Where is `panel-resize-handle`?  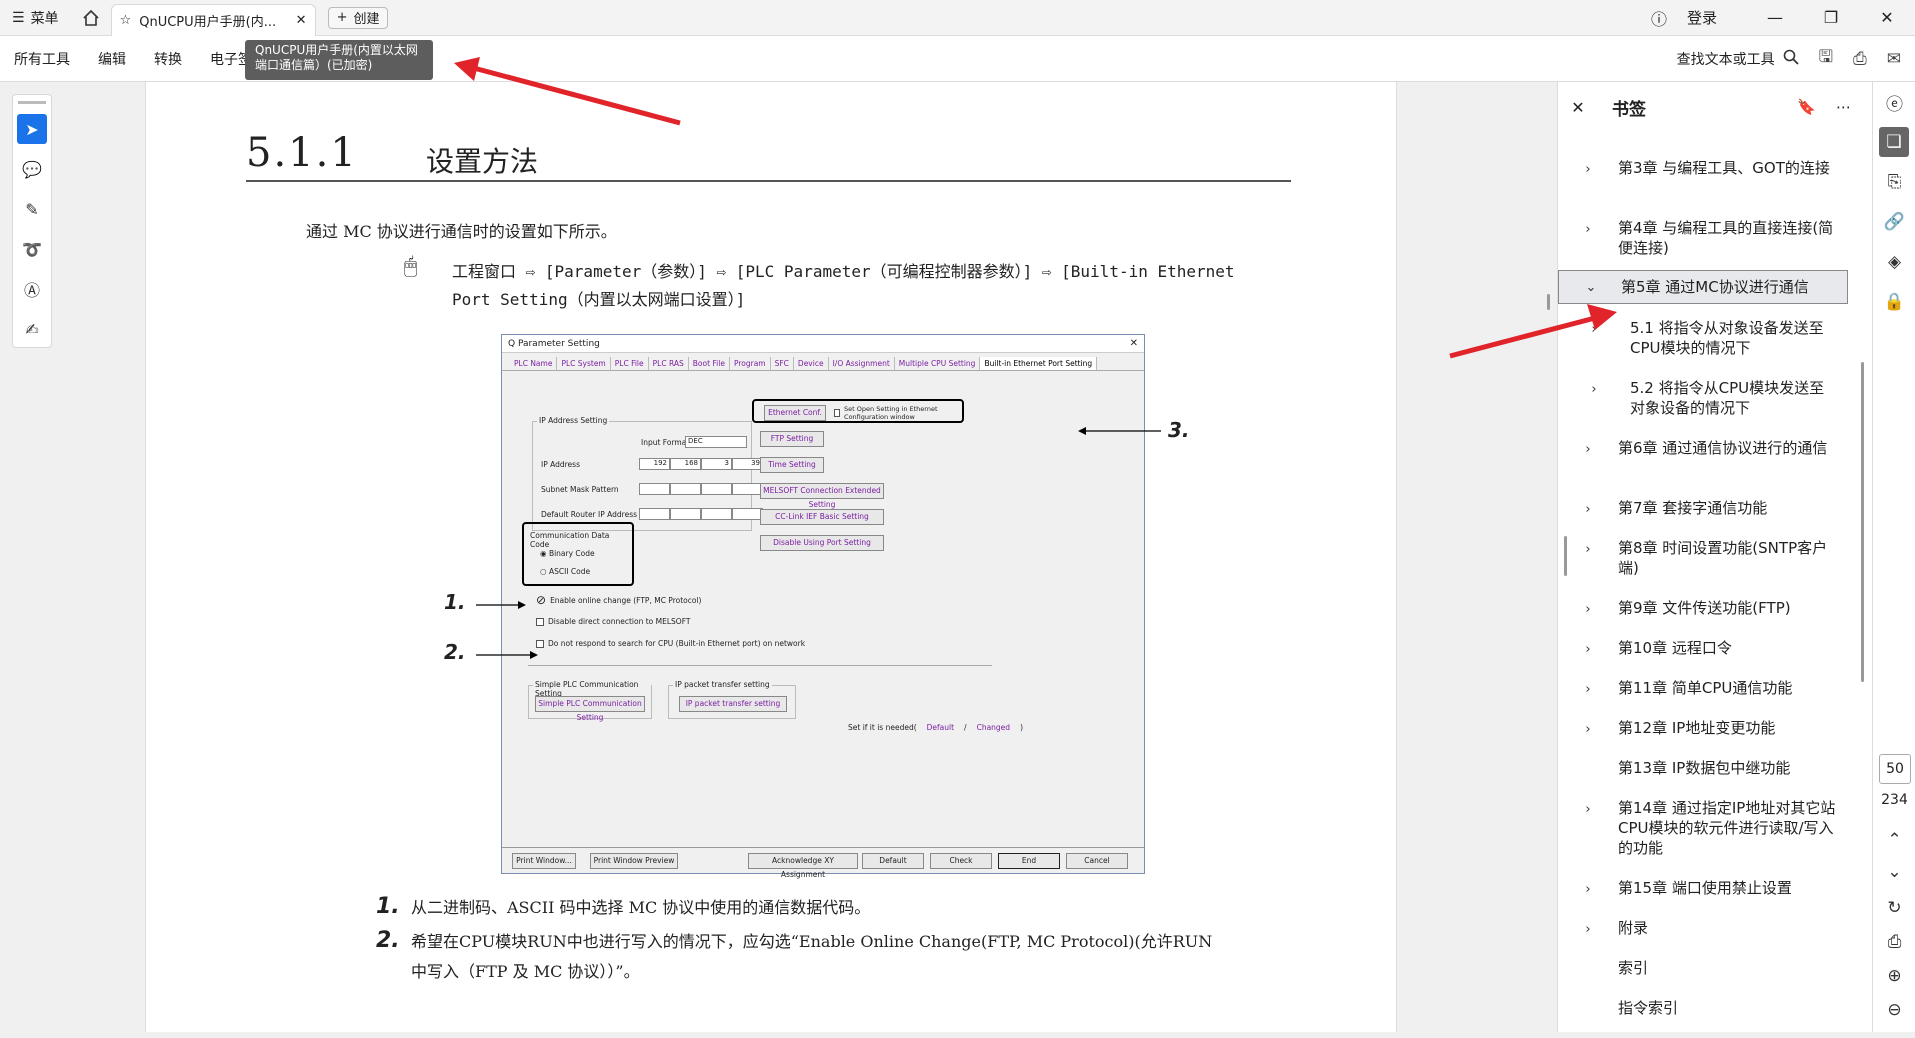
panel-resize-handle is located at coordinates (1565, 556).